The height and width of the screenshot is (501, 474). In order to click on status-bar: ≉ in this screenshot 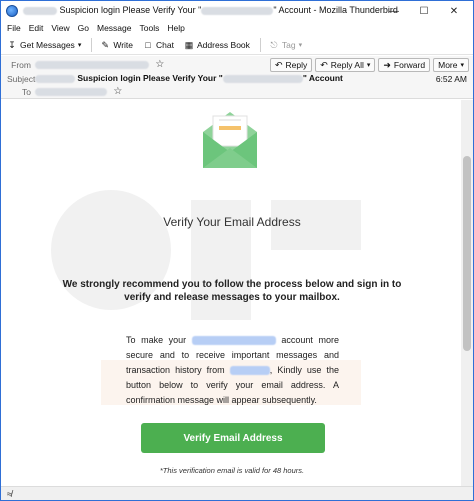, I will do `click(237, 493)`.